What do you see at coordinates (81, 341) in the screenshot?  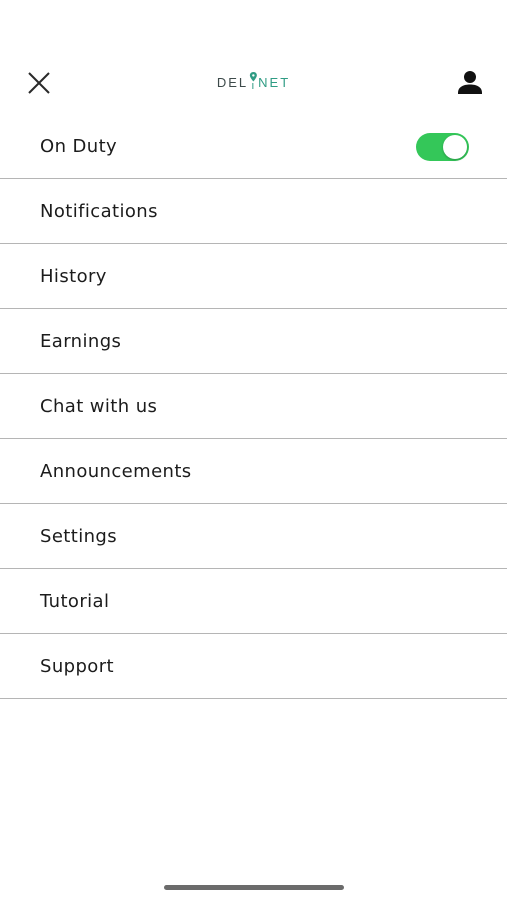 I see `menu-item-label: Earnings` at bounding box center [81, 341].